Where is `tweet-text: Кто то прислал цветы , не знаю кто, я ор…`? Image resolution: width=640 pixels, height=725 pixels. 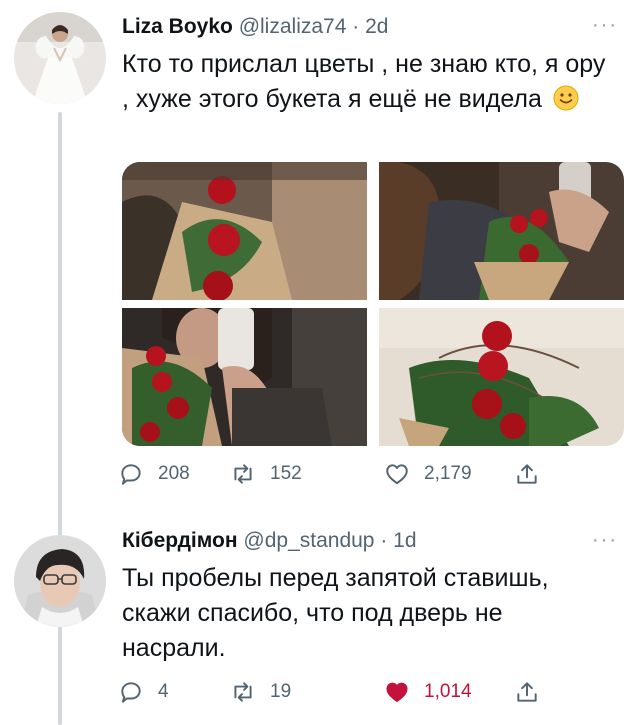
tweet-text: Кто то прислал цветы , не знаю кто, я ор… is located at coordinates (367, 82).